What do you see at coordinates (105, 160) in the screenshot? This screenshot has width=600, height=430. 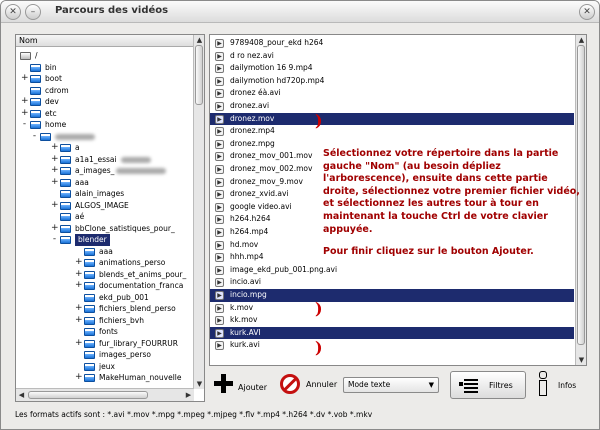 I see `tree-item: + a1a1_essai` at bounding box center [105, 160].